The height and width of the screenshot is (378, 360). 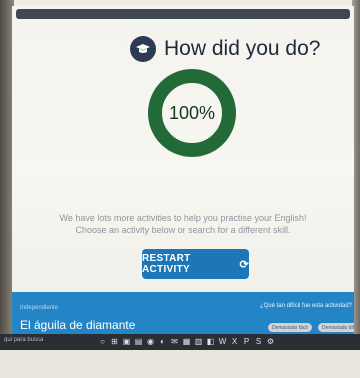 I want to click on page-title: How did you do?, so click(x=242, y=48).